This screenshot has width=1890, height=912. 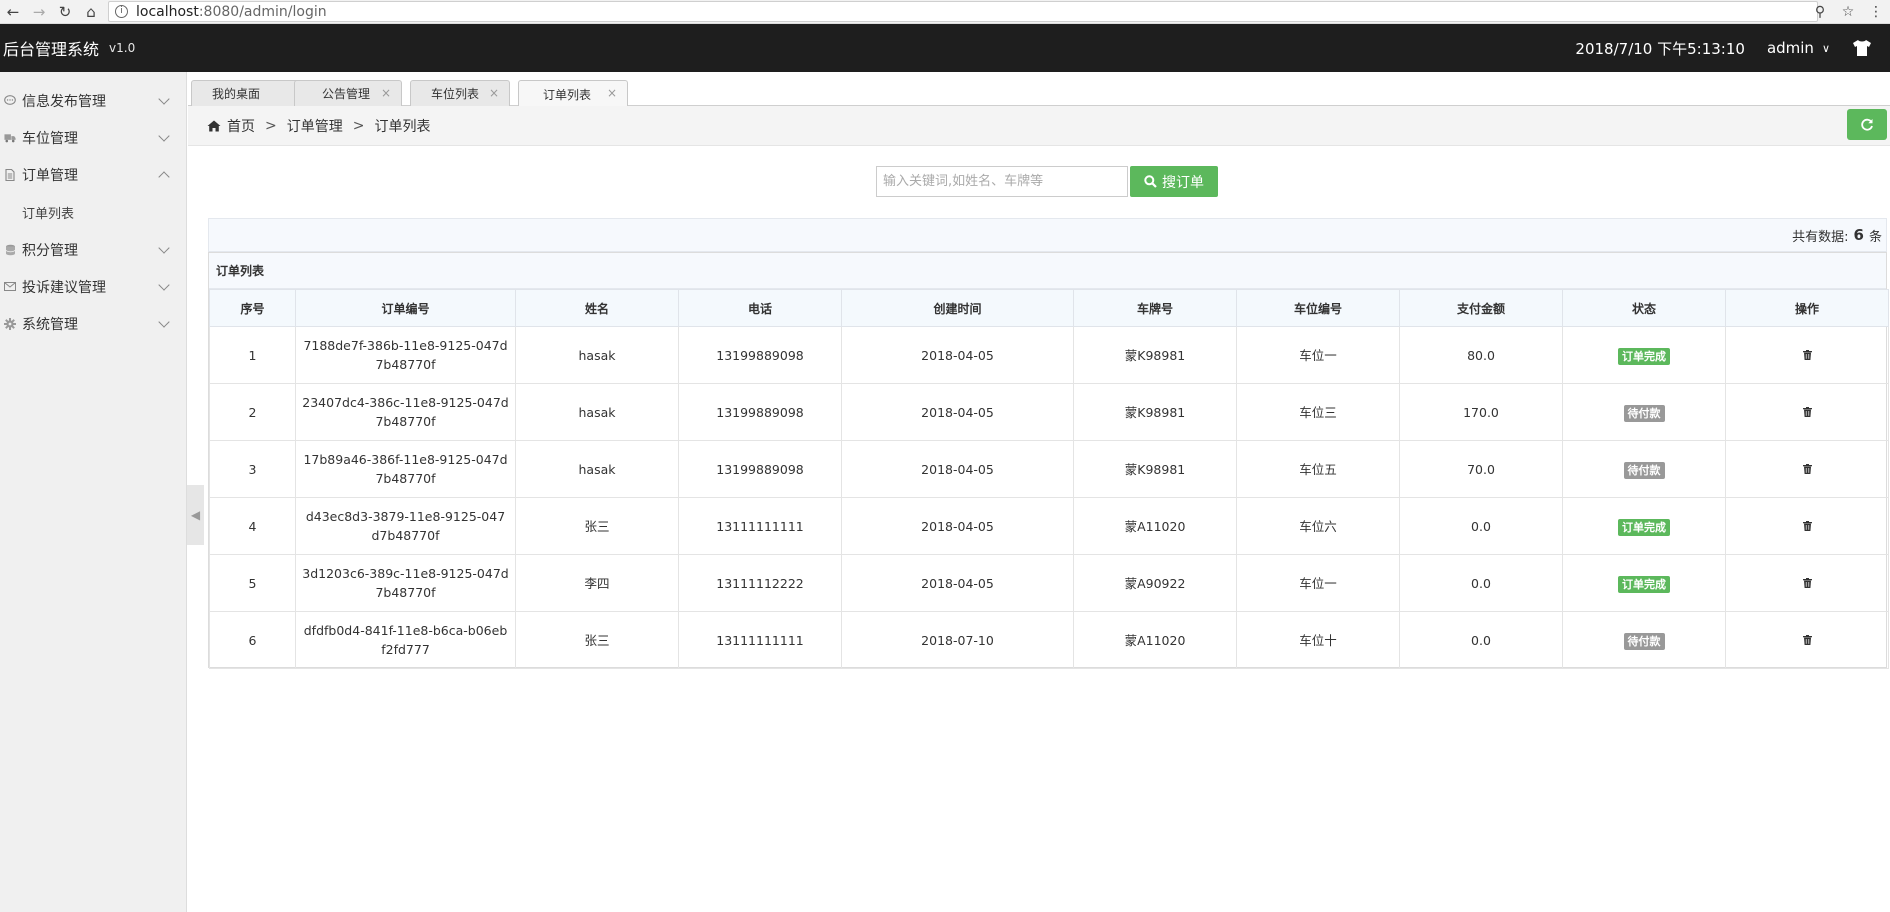 What do you see at coordinates (760, 308) in the screenshot?
I see `column-header: 电话` at bounding box center [760, 308].